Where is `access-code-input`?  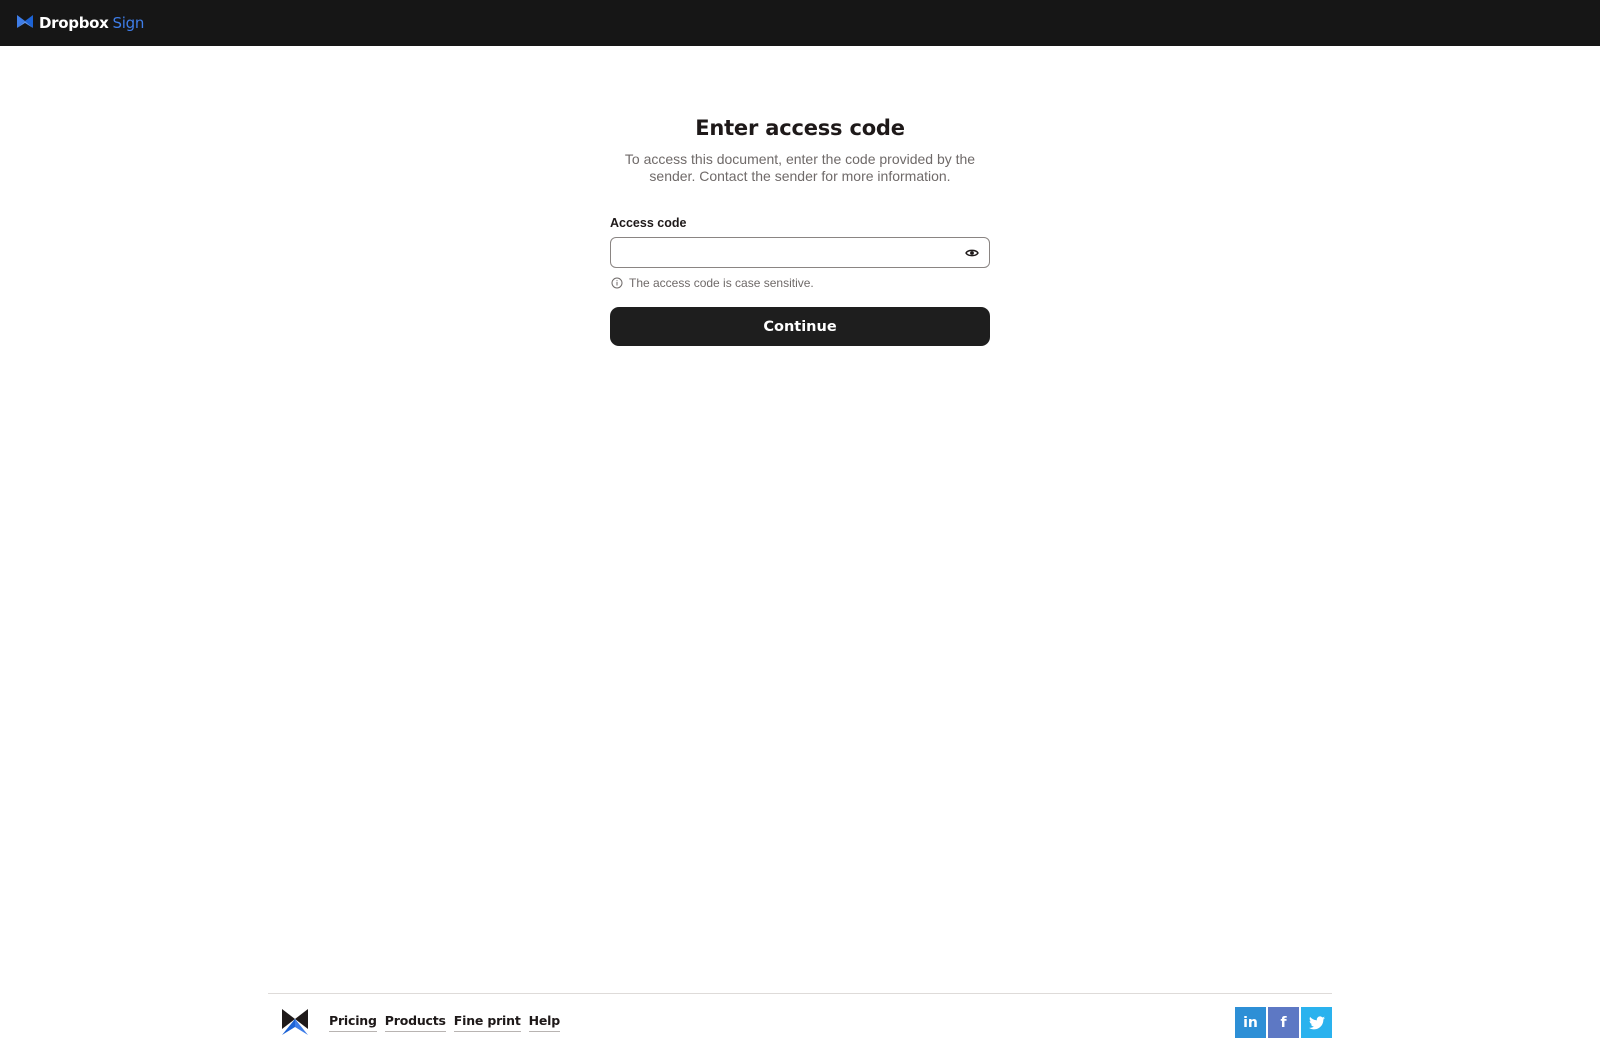
access-code-input is located at coordinates (776, 252).